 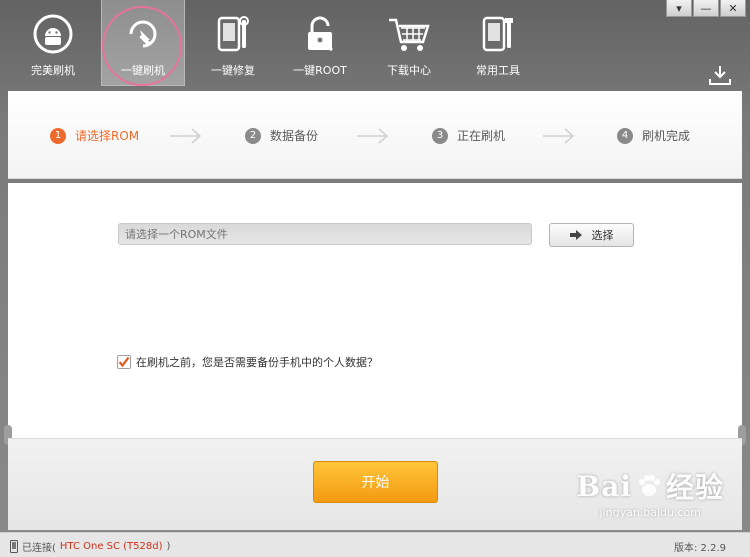 What do you see at coordinates (409, 70) in the screenshot?
I see `toolbar-item-label: 下载中心` at bounding box center [409, 70].